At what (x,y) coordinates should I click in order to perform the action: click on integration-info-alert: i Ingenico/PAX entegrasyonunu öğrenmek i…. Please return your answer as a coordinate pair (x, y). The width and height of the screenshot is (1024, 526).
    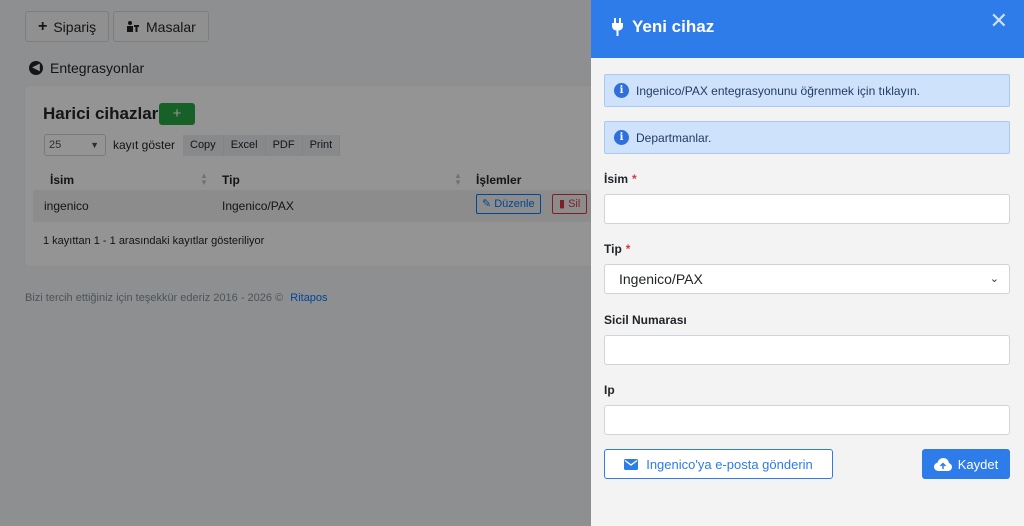
    Looking at the image, I should click on (807, 90).